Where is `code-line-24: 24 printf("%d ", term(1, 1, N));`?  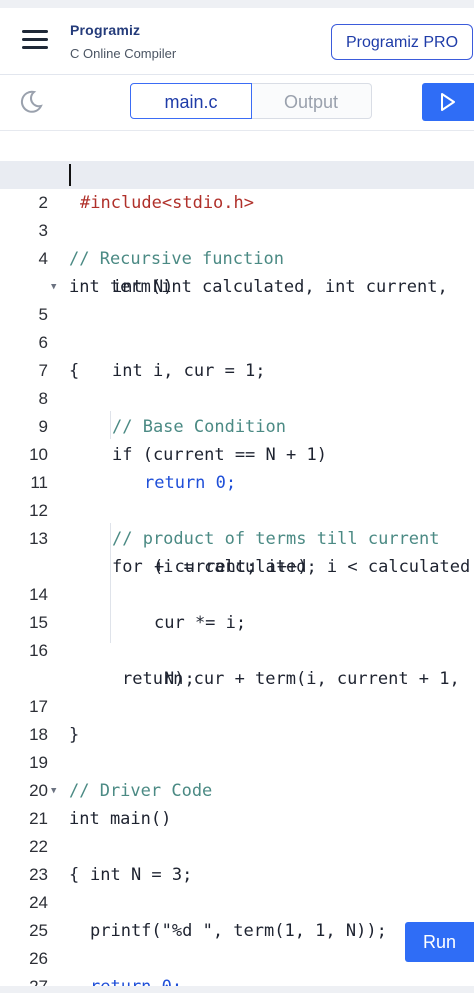 code-line-24: 24 printf("%d ", term(1, 1, N)); is located at coordinates (237, 901).